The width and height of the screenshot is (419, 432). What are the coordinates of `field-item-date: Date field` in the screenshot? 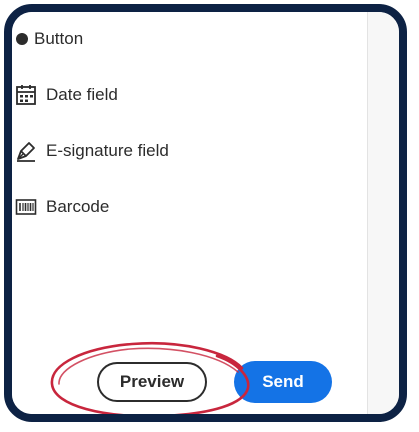 It's located at (66, 95).